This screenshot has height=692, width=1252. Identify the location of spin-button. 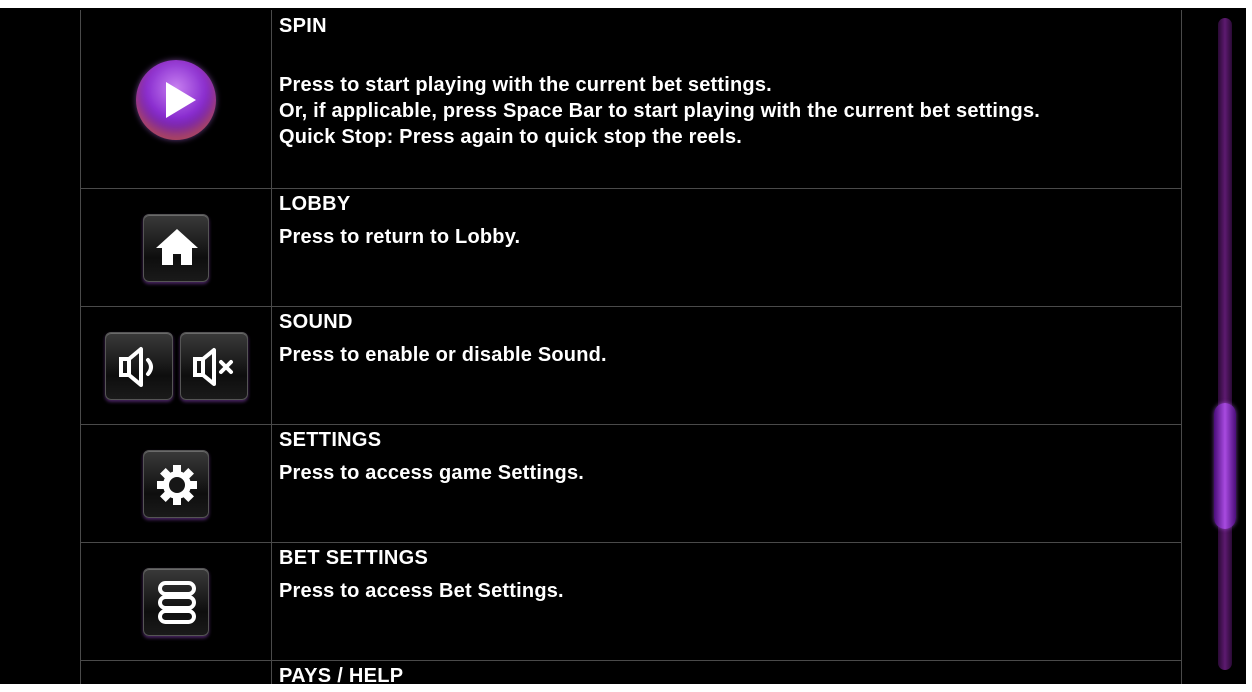
(176, 100).